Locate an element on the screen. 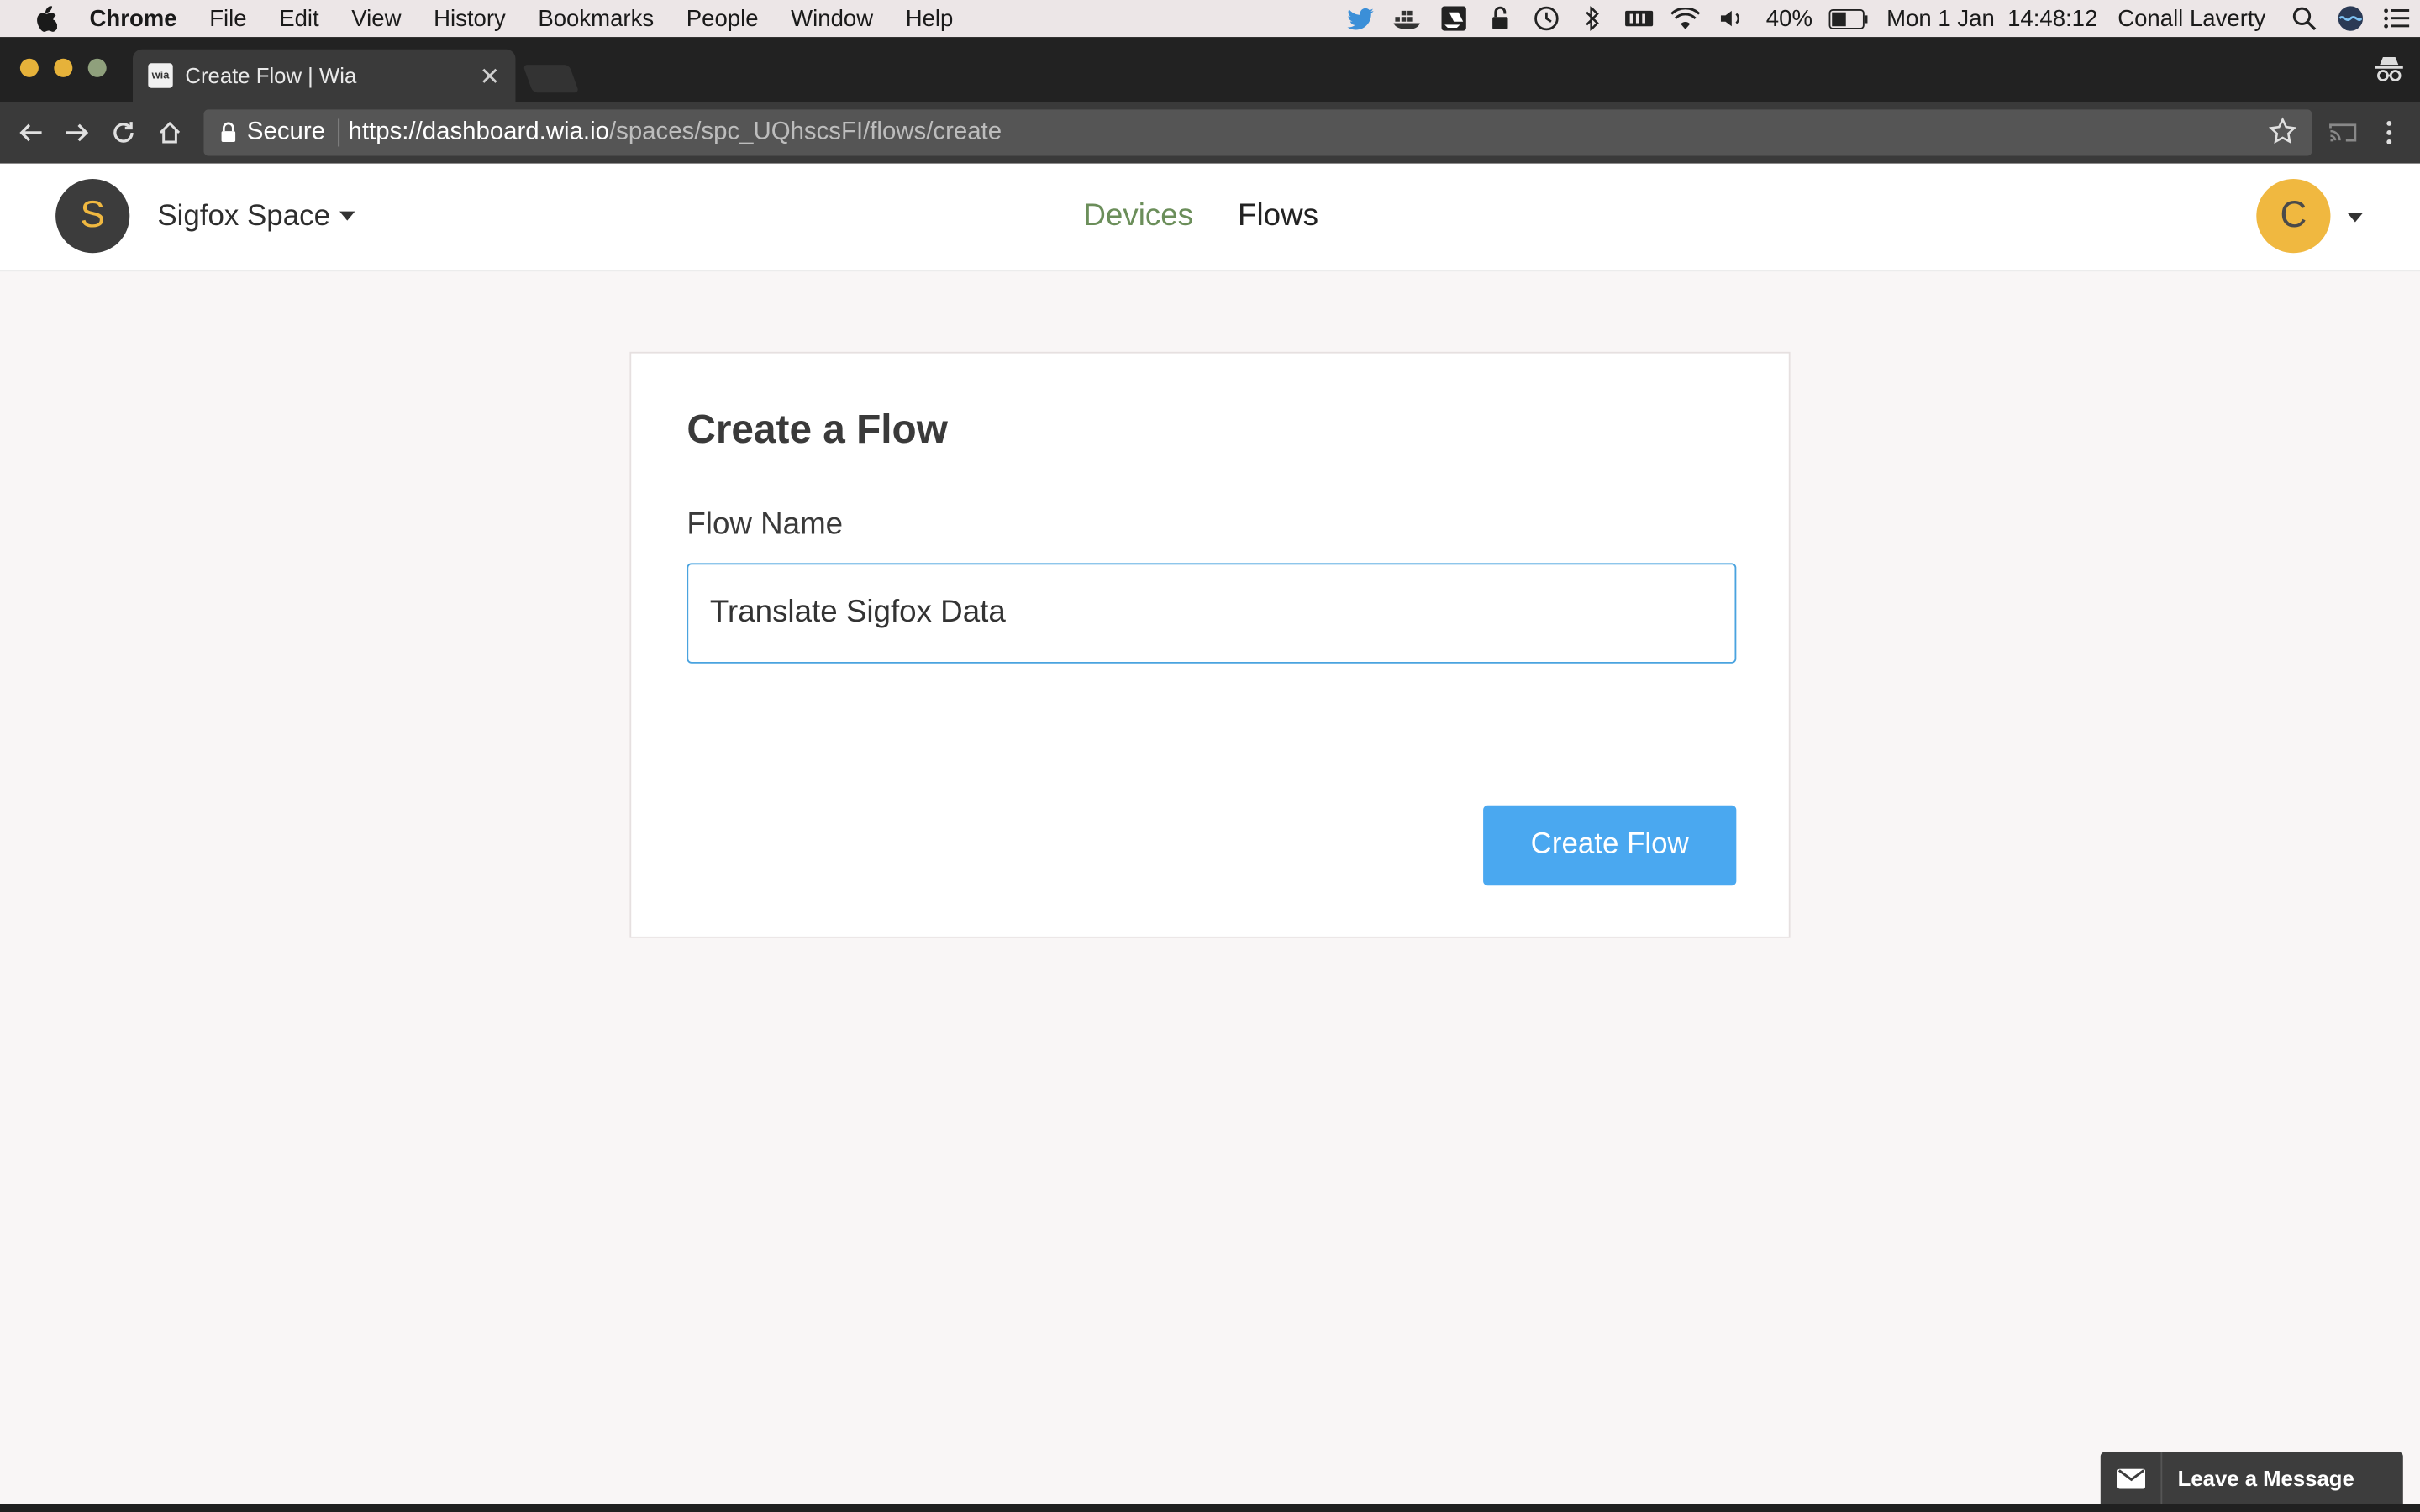  mail-icon is located at coordinates (2132, 1478).